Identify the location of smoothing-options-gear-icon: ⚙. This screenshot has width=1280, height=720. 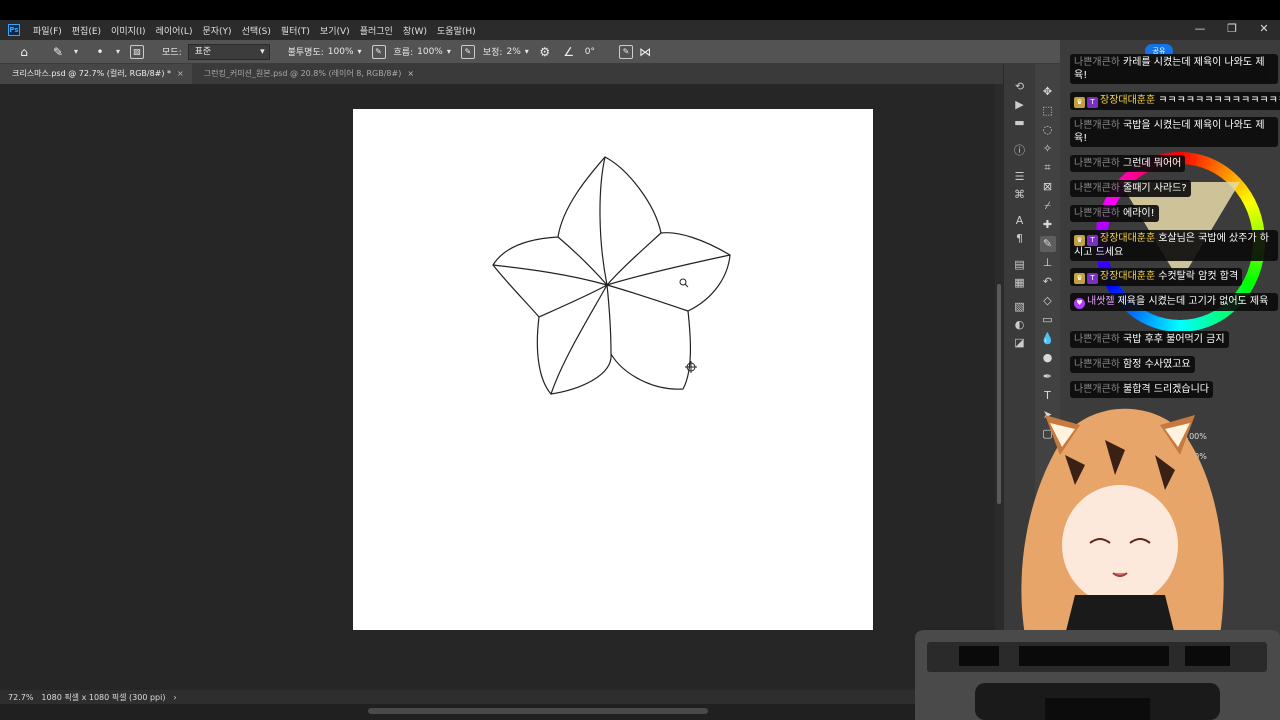
(545, 52).